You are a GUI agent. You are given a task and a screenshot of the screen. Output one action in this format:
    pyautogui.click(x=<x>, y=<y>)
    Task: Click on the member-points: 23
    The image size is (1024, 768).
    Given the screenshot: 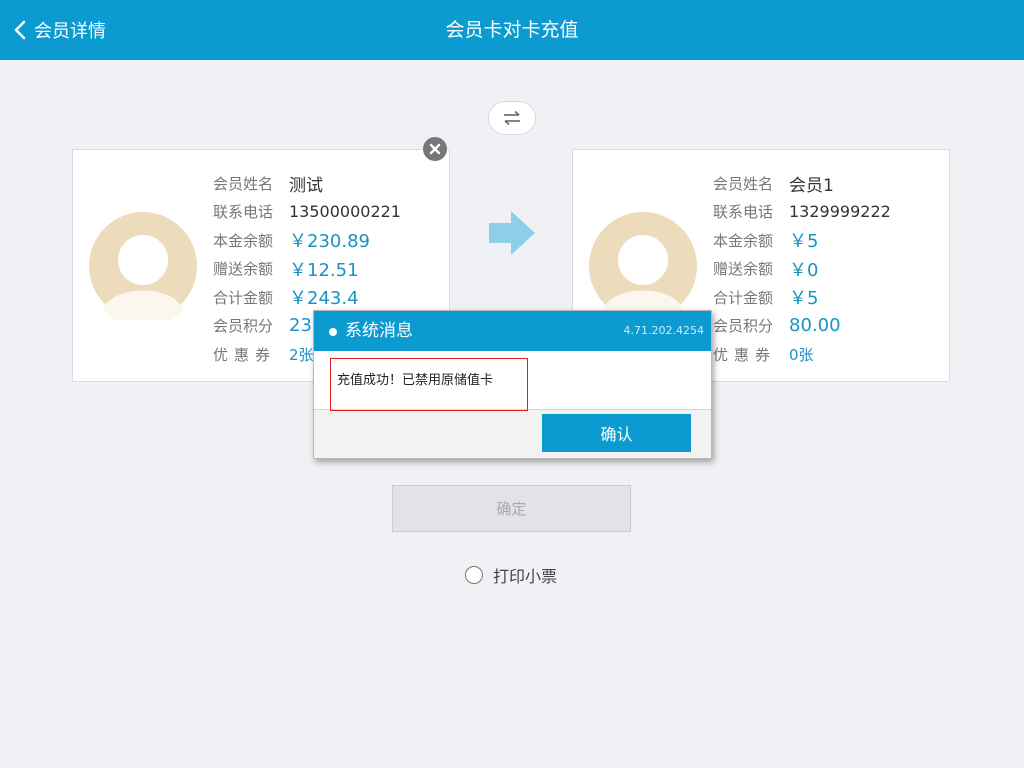 What is the action you would take?
    pyautogui.click(x=300, y=326)
    